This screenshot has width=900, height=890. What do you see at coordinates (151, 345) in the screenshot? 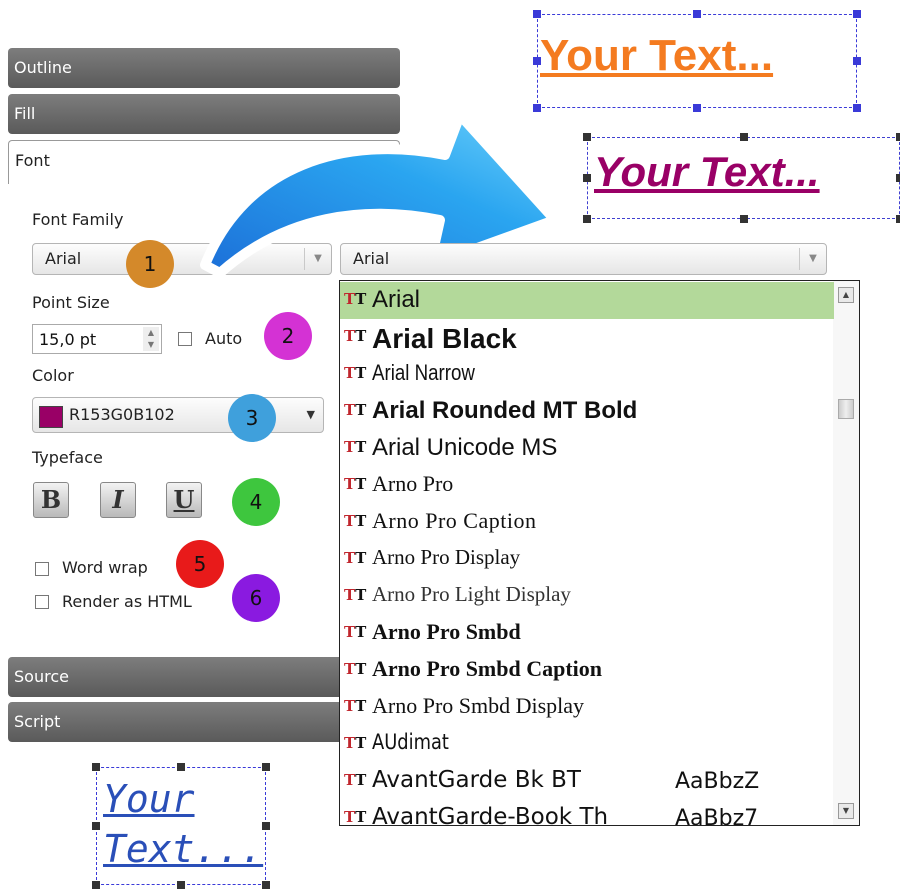
I see `stepper-down-icon: ▼` at bounding box center [151, 345].